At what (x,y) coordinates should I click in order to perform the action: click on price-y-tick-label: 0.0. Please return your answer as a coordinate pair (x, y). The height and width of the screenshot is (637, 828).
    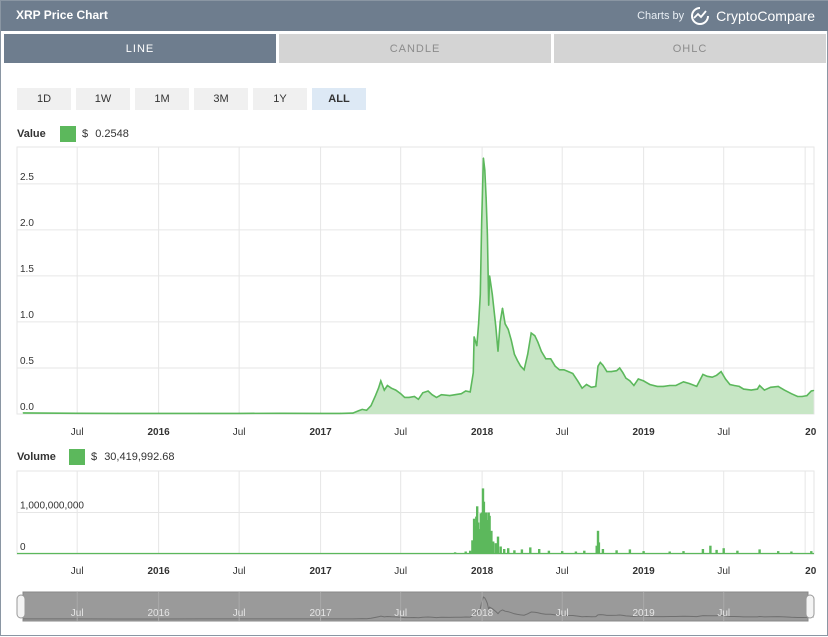
    Looking at the image, I should click on (27, 407).